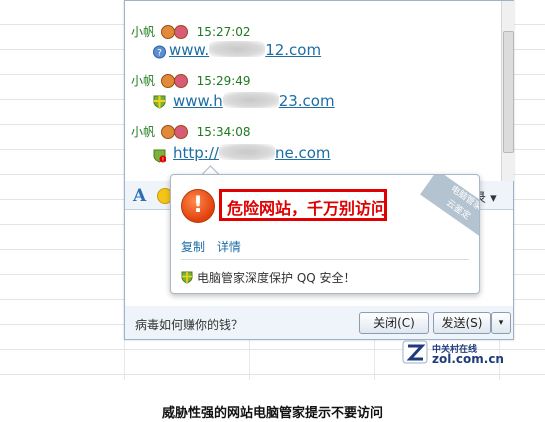 This screenshot has width=545, height=422. I want to click on footer-text: 电脑管家深度保护 QQ 安全！, so click(276, 278).